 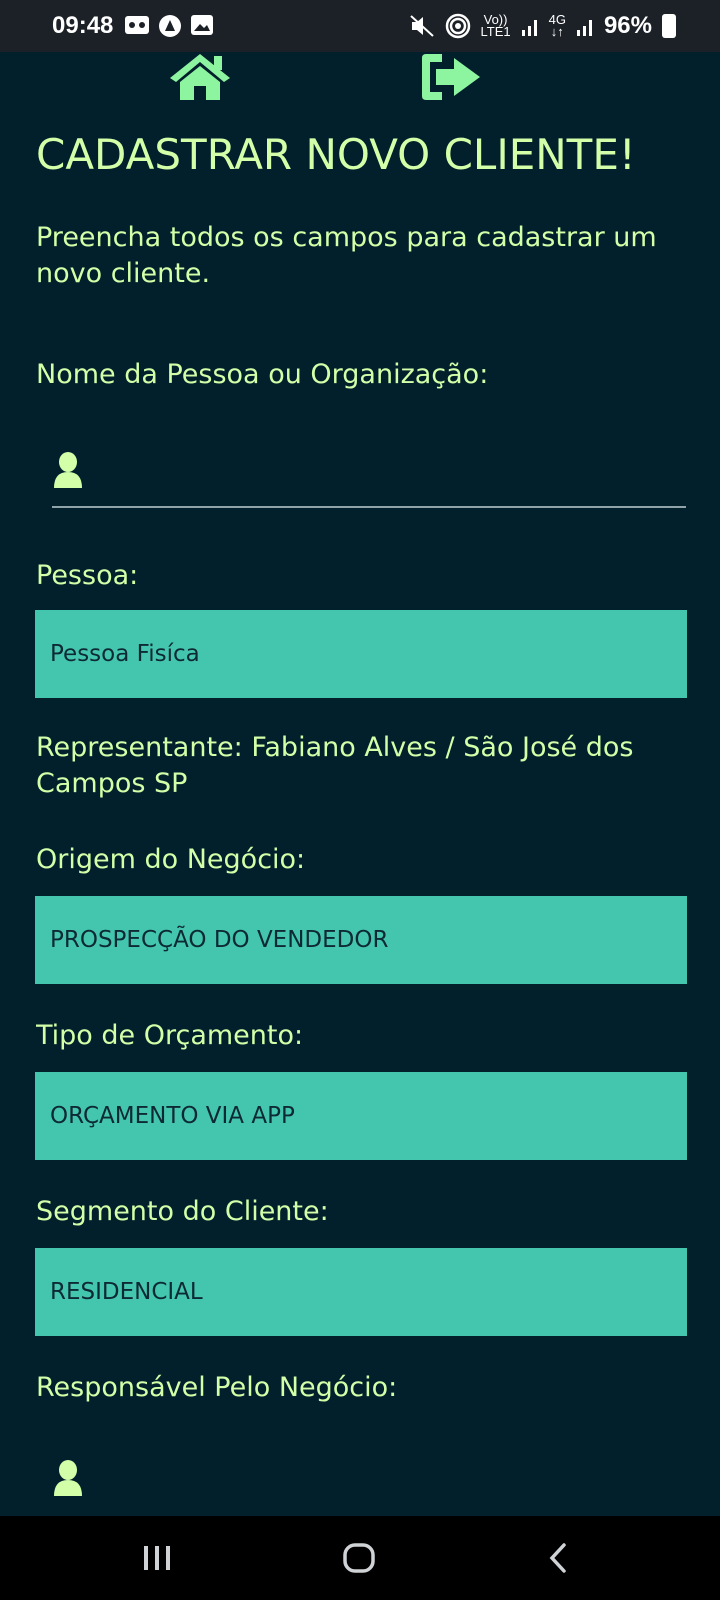 I want to click on segmento-label: Segmento do Cliente:, so click(x=182, y=1211).